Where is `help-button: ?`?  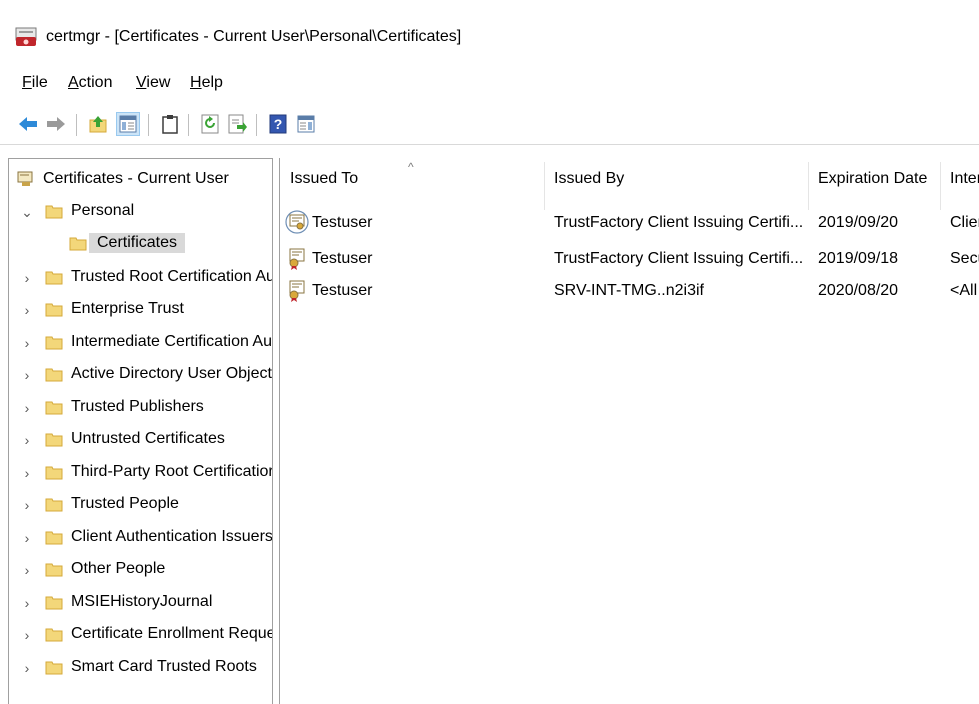
help-button: ? is located at coordinates (278, 124).